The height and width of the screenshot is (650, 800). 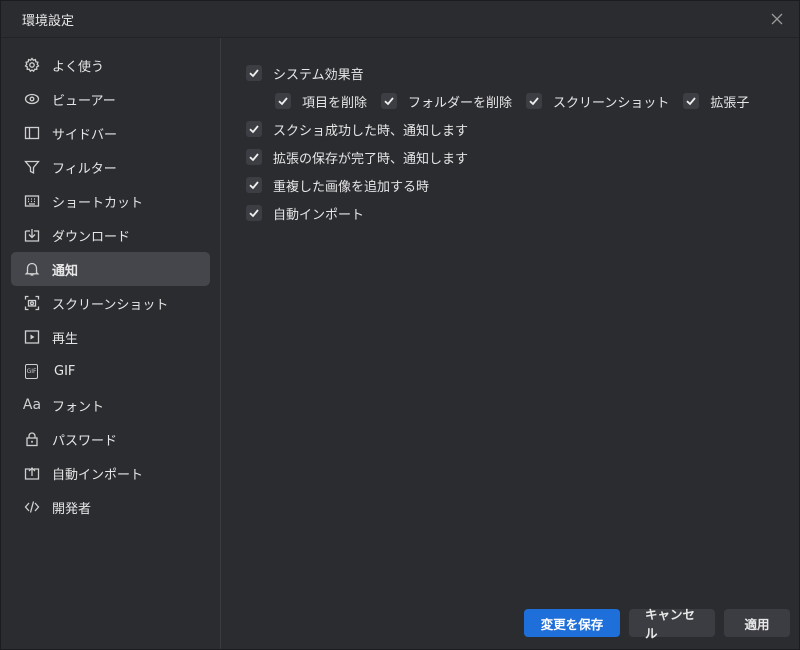 I want to click on sub-option-checkbox-3: 拡張子, so click(x=716, y=101).